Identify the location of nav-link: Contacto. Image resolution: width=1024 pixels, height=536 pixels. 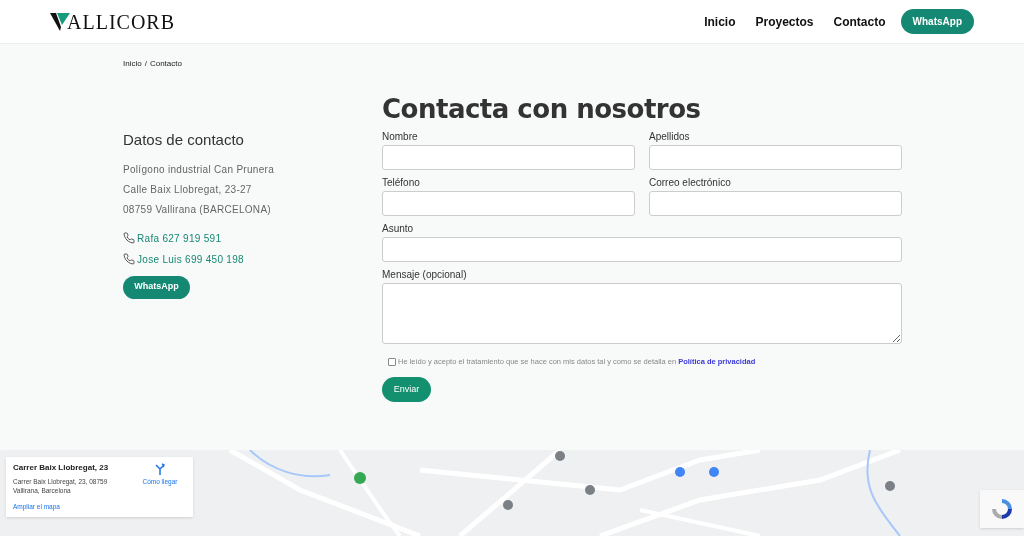
(859, 21).